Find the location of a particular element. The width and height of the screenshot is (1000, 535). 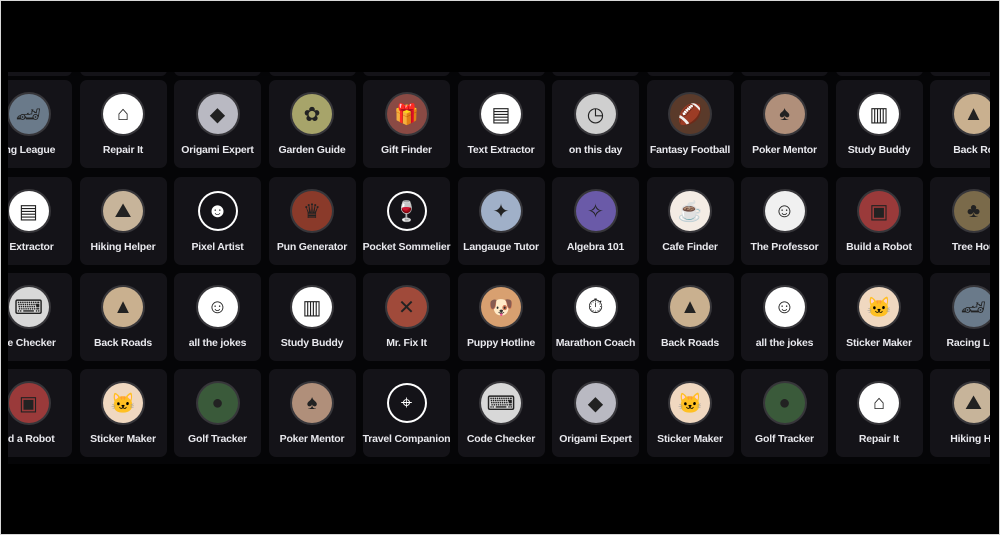

gpt-tile: ▤ Text Extractor is located at coordinates (501, 124).